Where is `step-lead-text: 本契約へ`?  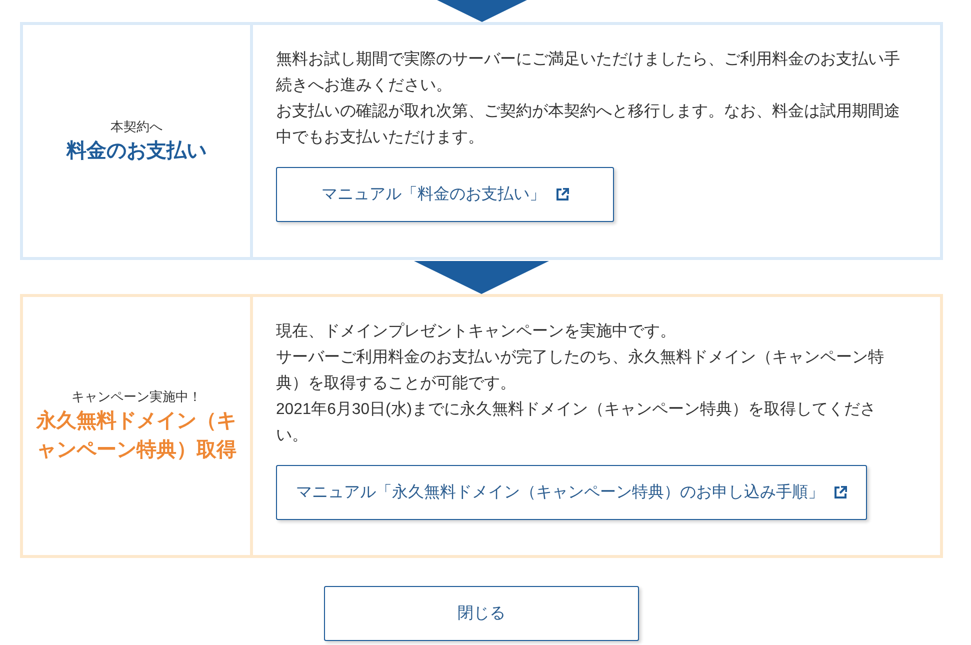 step-lead-text: 本契約へ is located at coordinates (136, 127).